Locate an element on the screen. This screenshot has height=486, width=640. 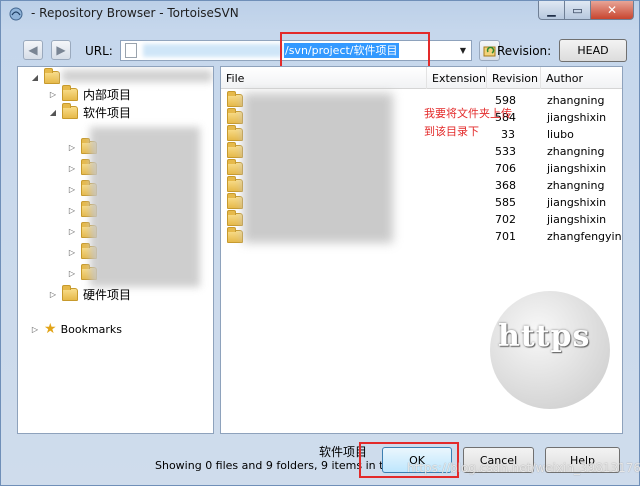
tree-item-hardware: ▷ 硬件项目 is located at coordinates (90, 293).